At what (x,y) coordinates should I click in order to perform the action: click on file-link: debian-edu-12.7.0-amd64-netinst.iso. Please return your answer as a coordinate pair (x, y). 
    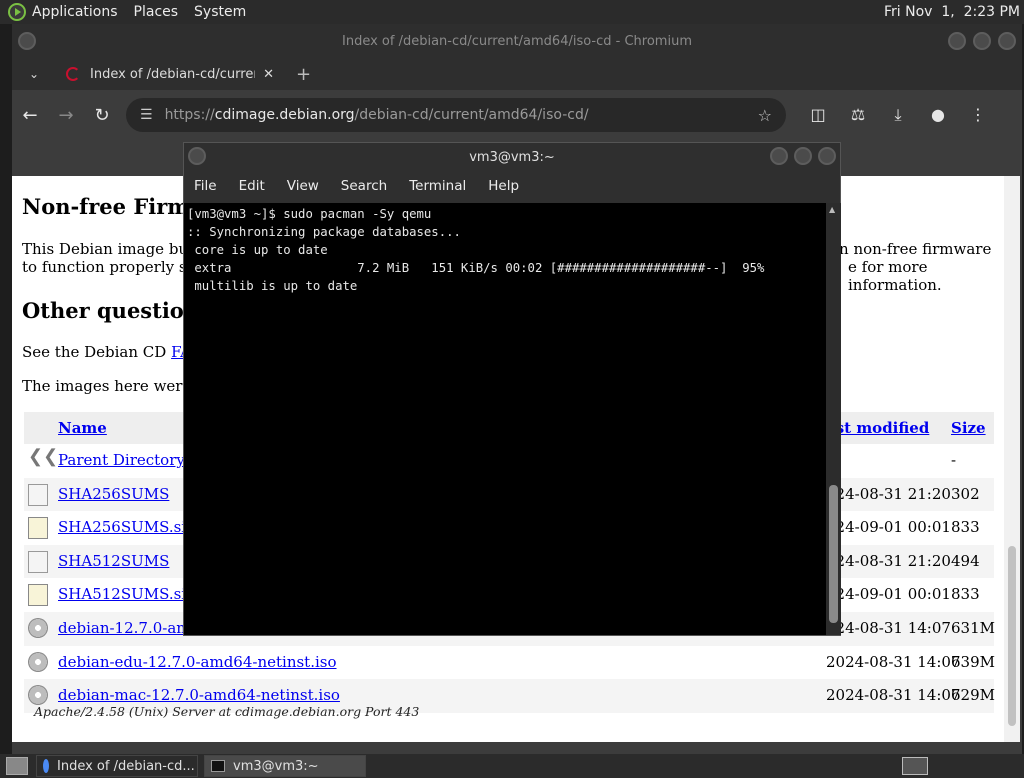
    Looking at the image, I should click on (197, 662).